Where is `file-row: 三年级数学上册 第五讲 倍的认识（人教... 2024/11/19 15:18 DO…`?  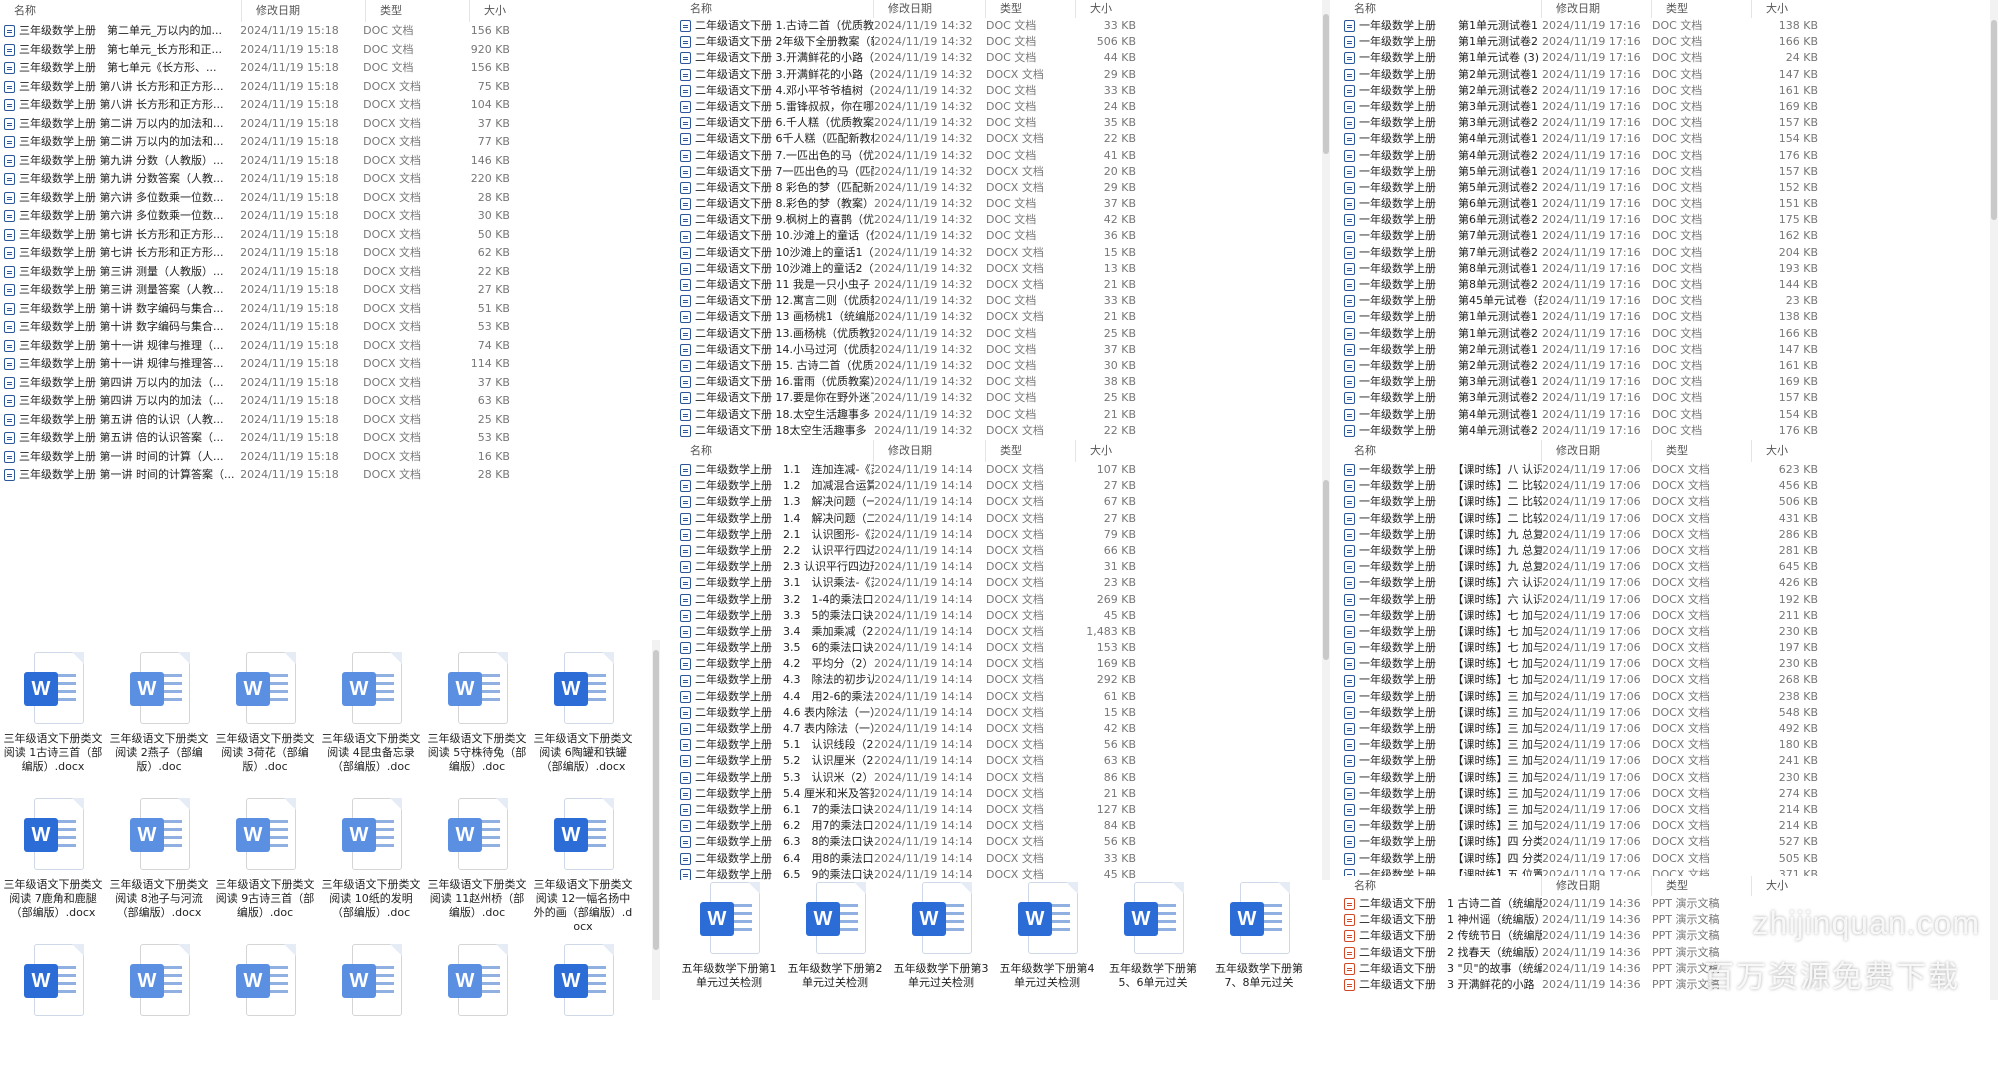
file-row: 三年级数学上册 第五讲 倍的认识（人教... 2024/11/19 15:18 DO… is located at coordinates (255, 420).